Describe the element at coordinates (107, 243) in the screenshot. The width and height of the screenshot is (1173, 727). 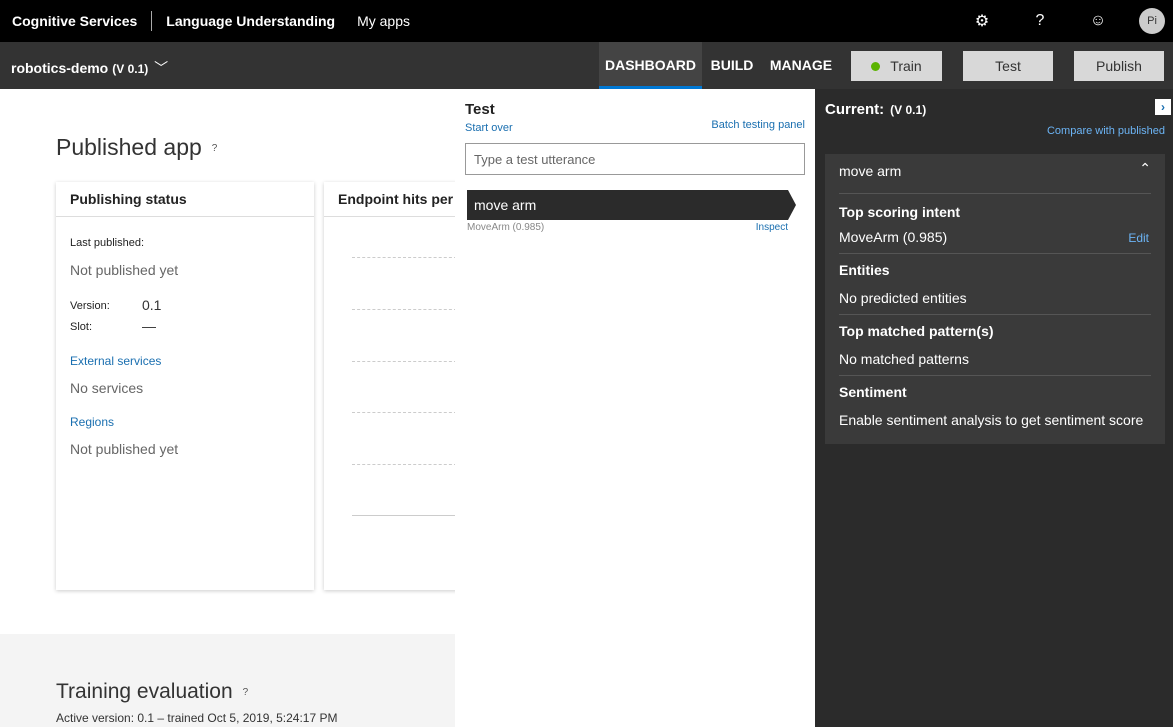
I see `last-published-label: Last published:` at that location.